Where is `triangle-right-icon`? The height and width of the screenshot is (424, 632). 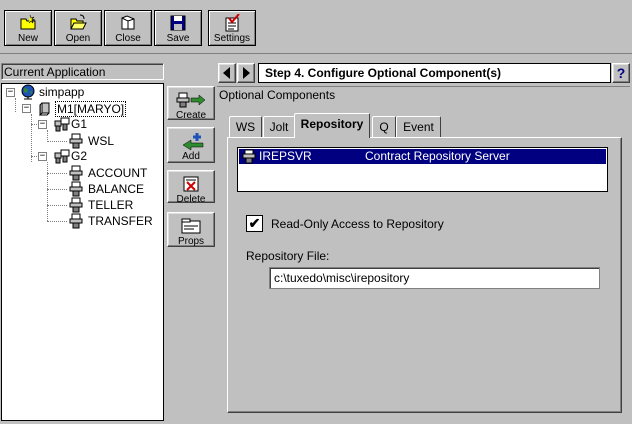
triangle-right-icon is located at coordinates (246, 73).